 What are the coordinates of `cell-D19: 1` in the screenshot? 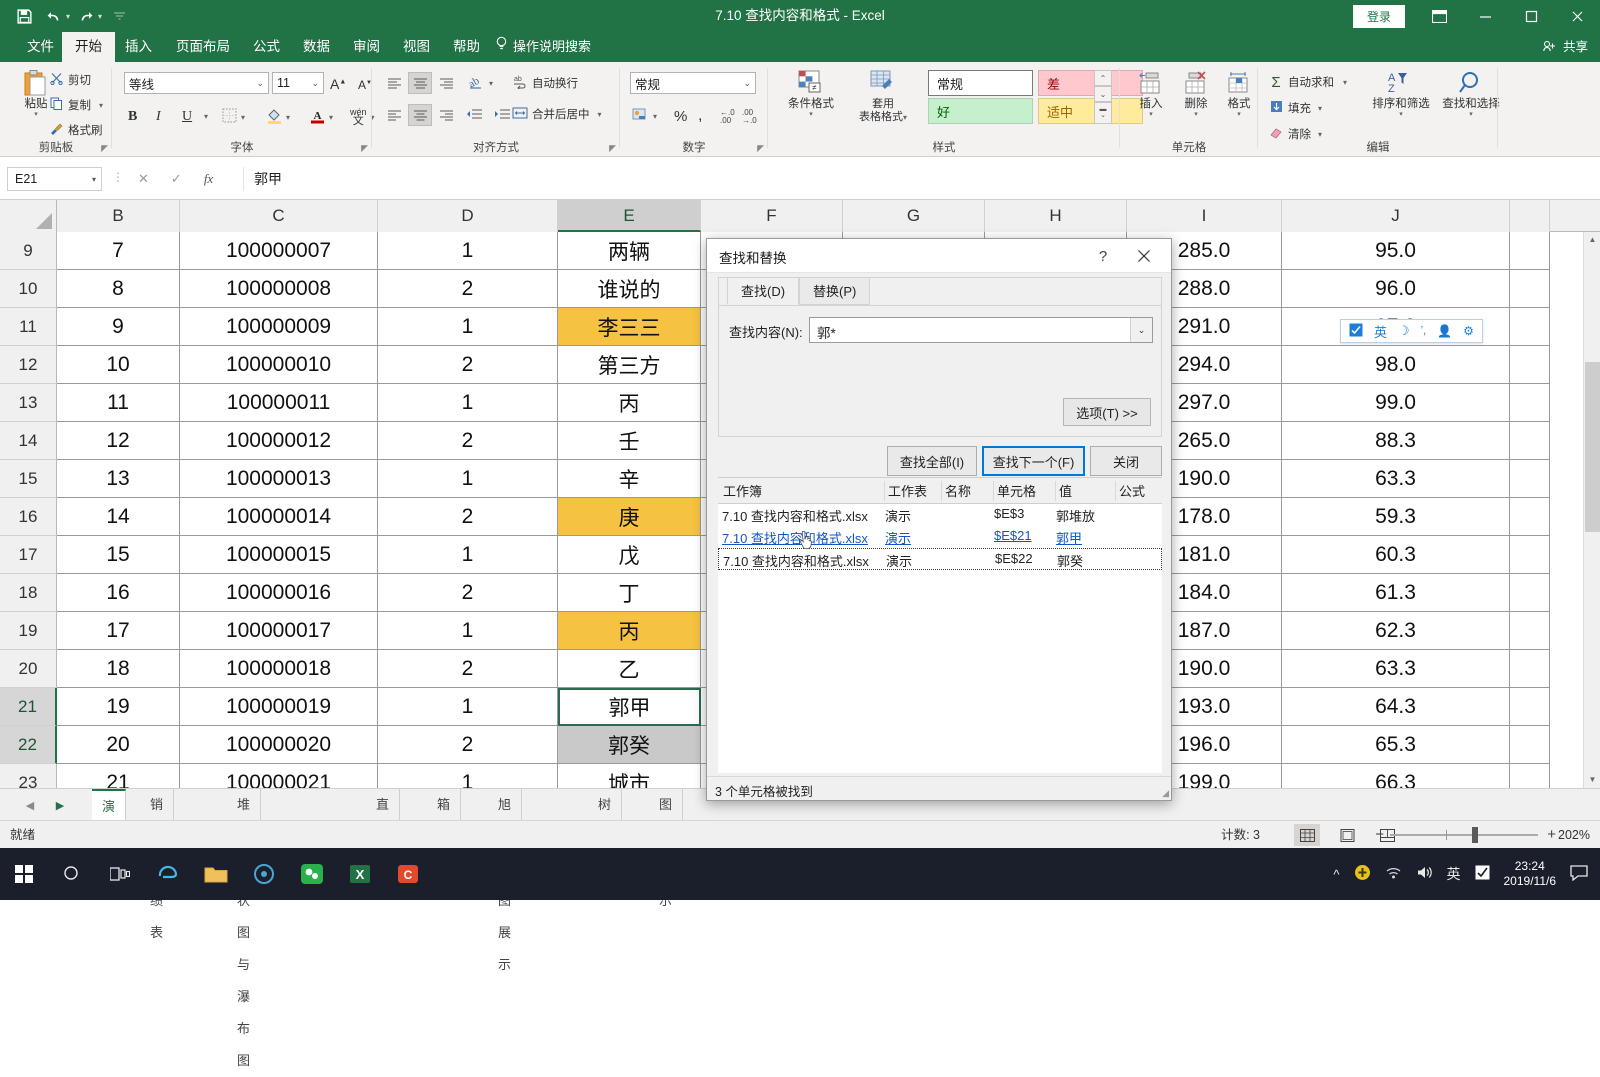 It's located at (468, 631).